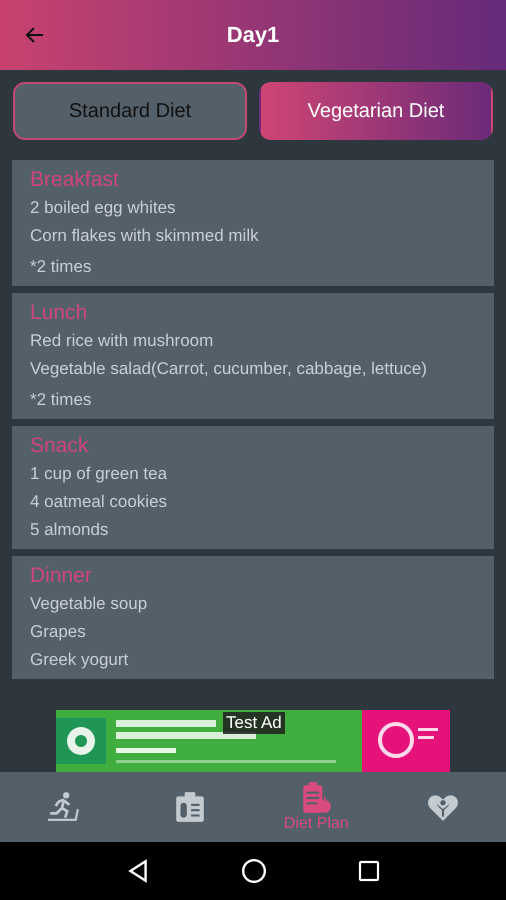 This screenshot has width=506, height=900. Describe the element at coordinates (122, 341) in the screenshot. I see `food-item: Red rice with mushroom` at that location.